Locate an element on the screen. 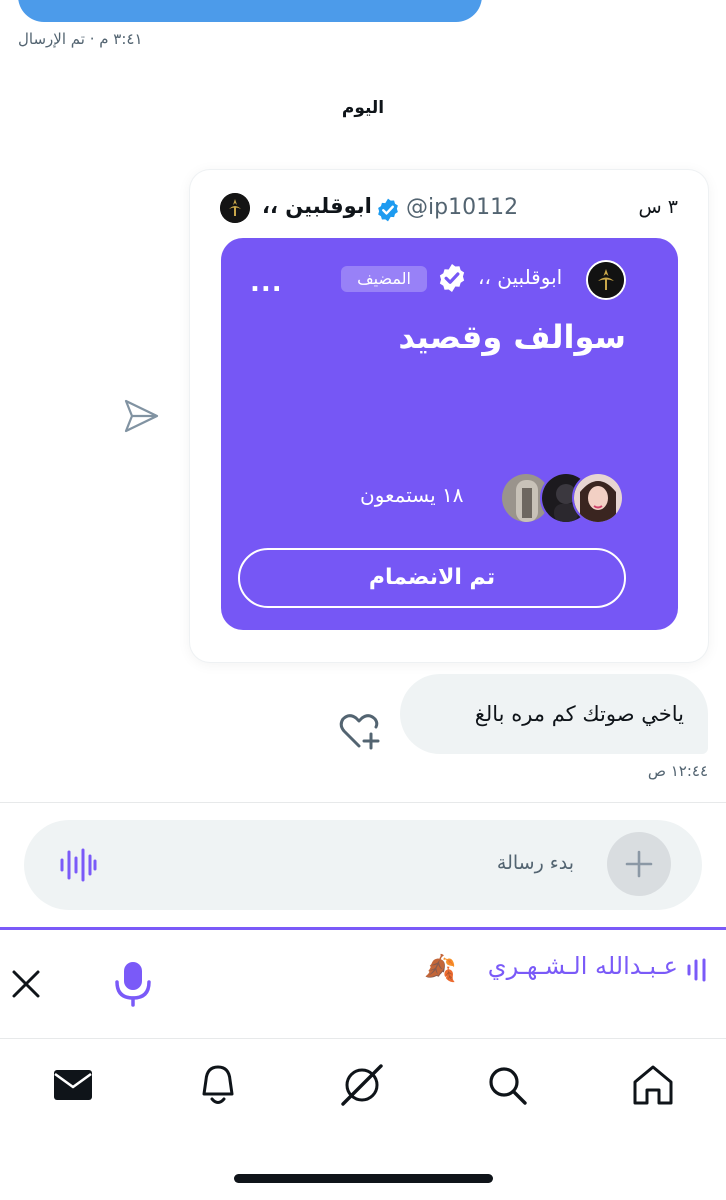 The width and height of the screenshot is (726, 1200). home-indicator is located at coordinates (363, 1178).